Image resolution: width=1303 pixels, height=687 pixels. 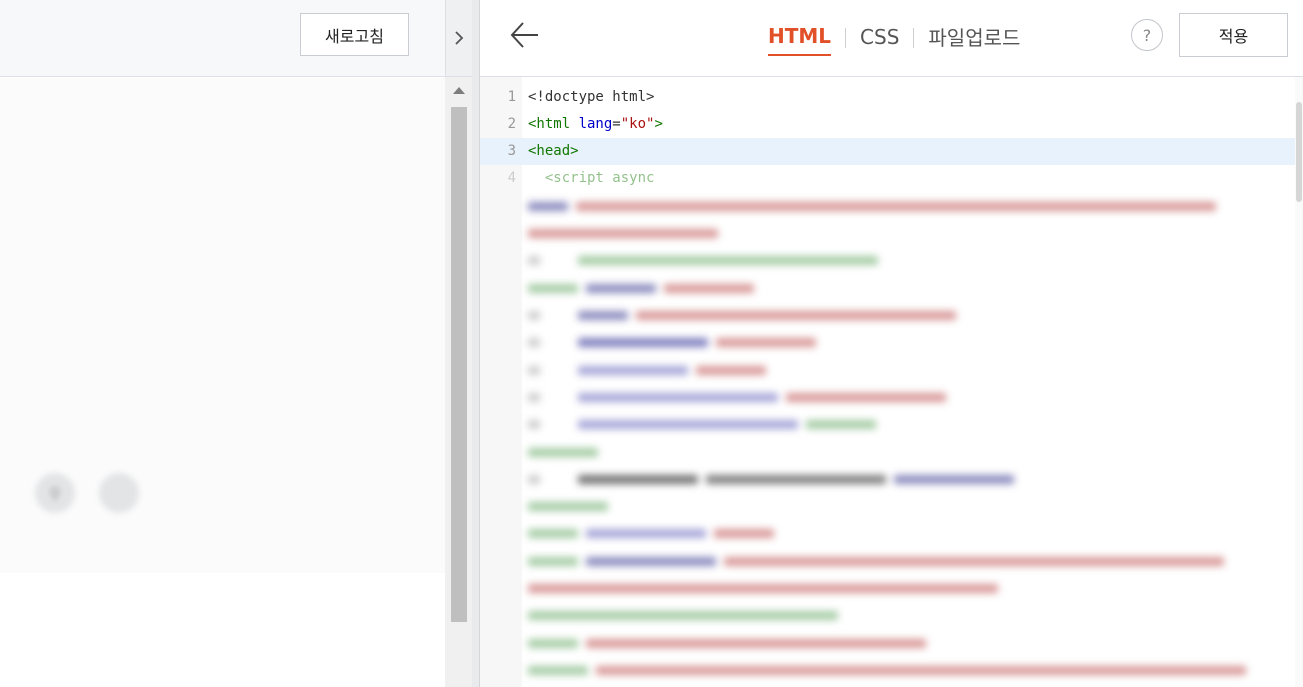 I want to click on code-text: <!doctype html>, so click(x=591, y=97).